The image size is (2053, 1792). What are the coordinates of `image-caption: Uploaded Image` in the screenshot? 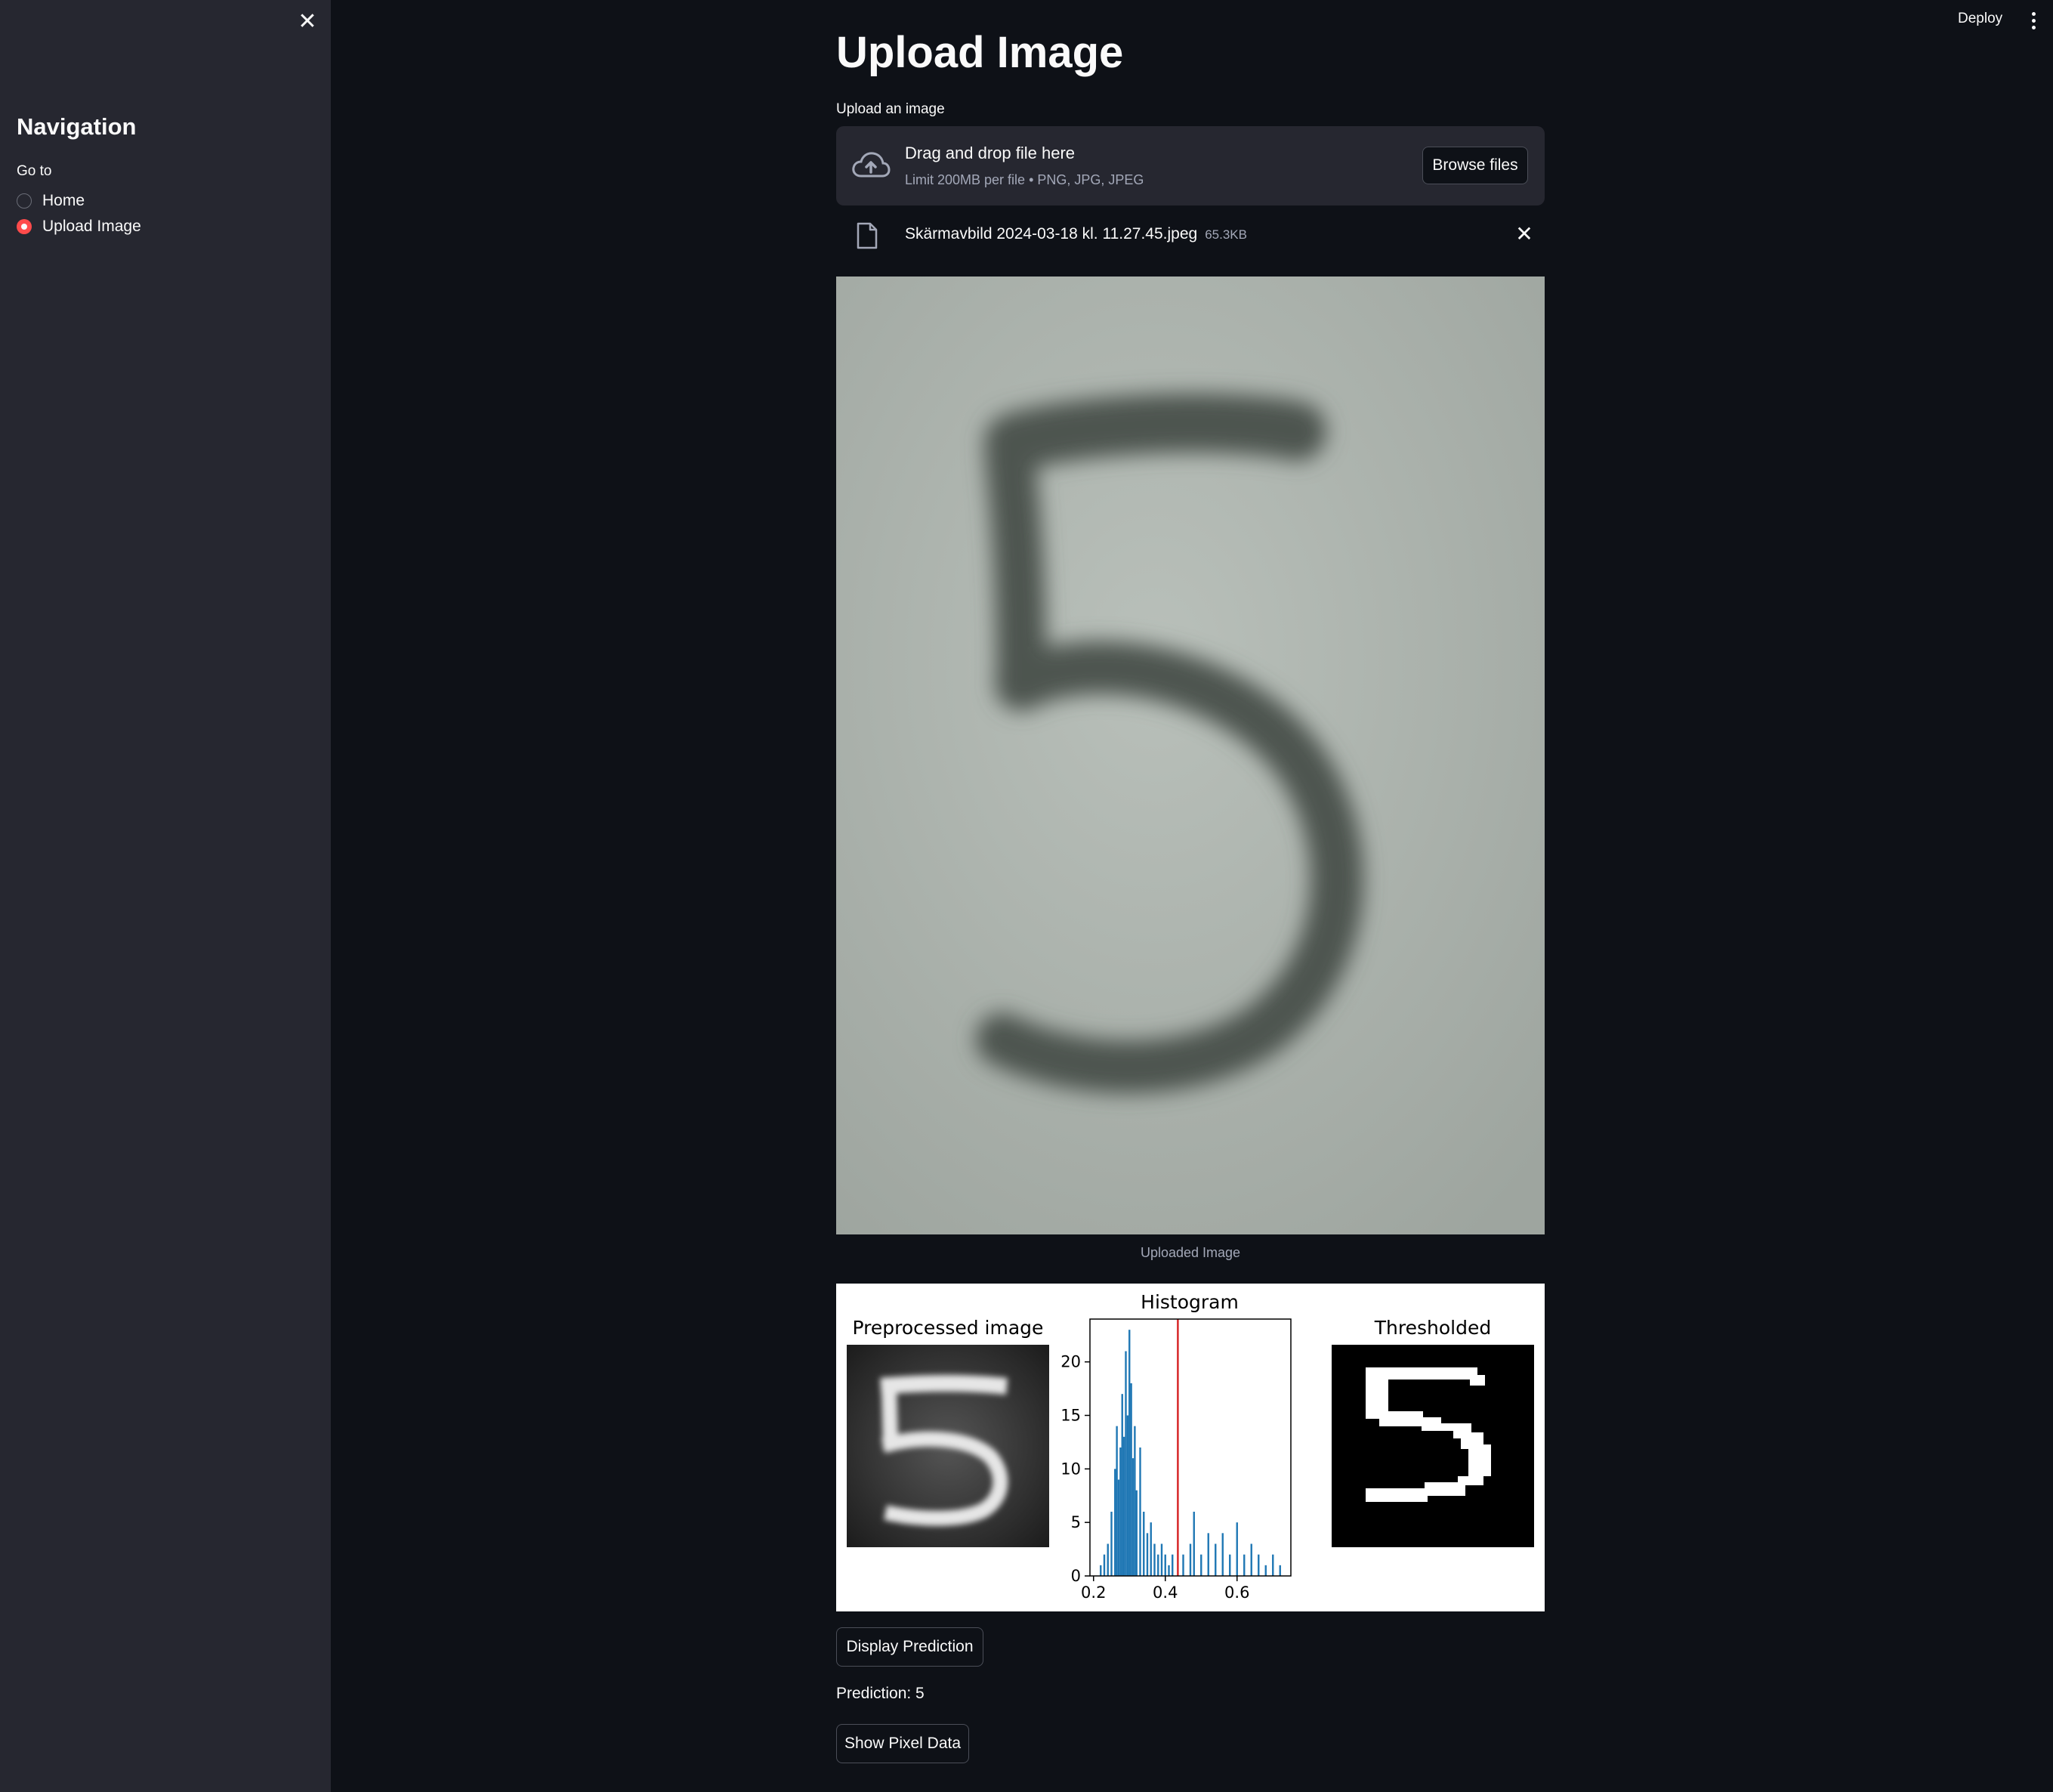 It's located at (1191, 1252).